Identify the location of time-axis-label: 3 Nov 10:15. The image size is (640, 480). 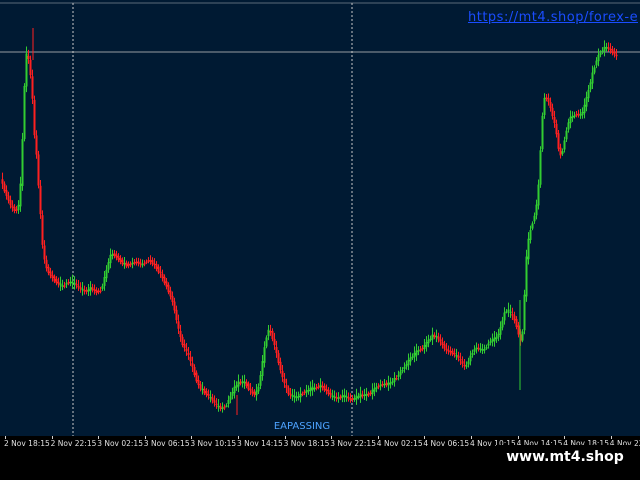
(213, 443).